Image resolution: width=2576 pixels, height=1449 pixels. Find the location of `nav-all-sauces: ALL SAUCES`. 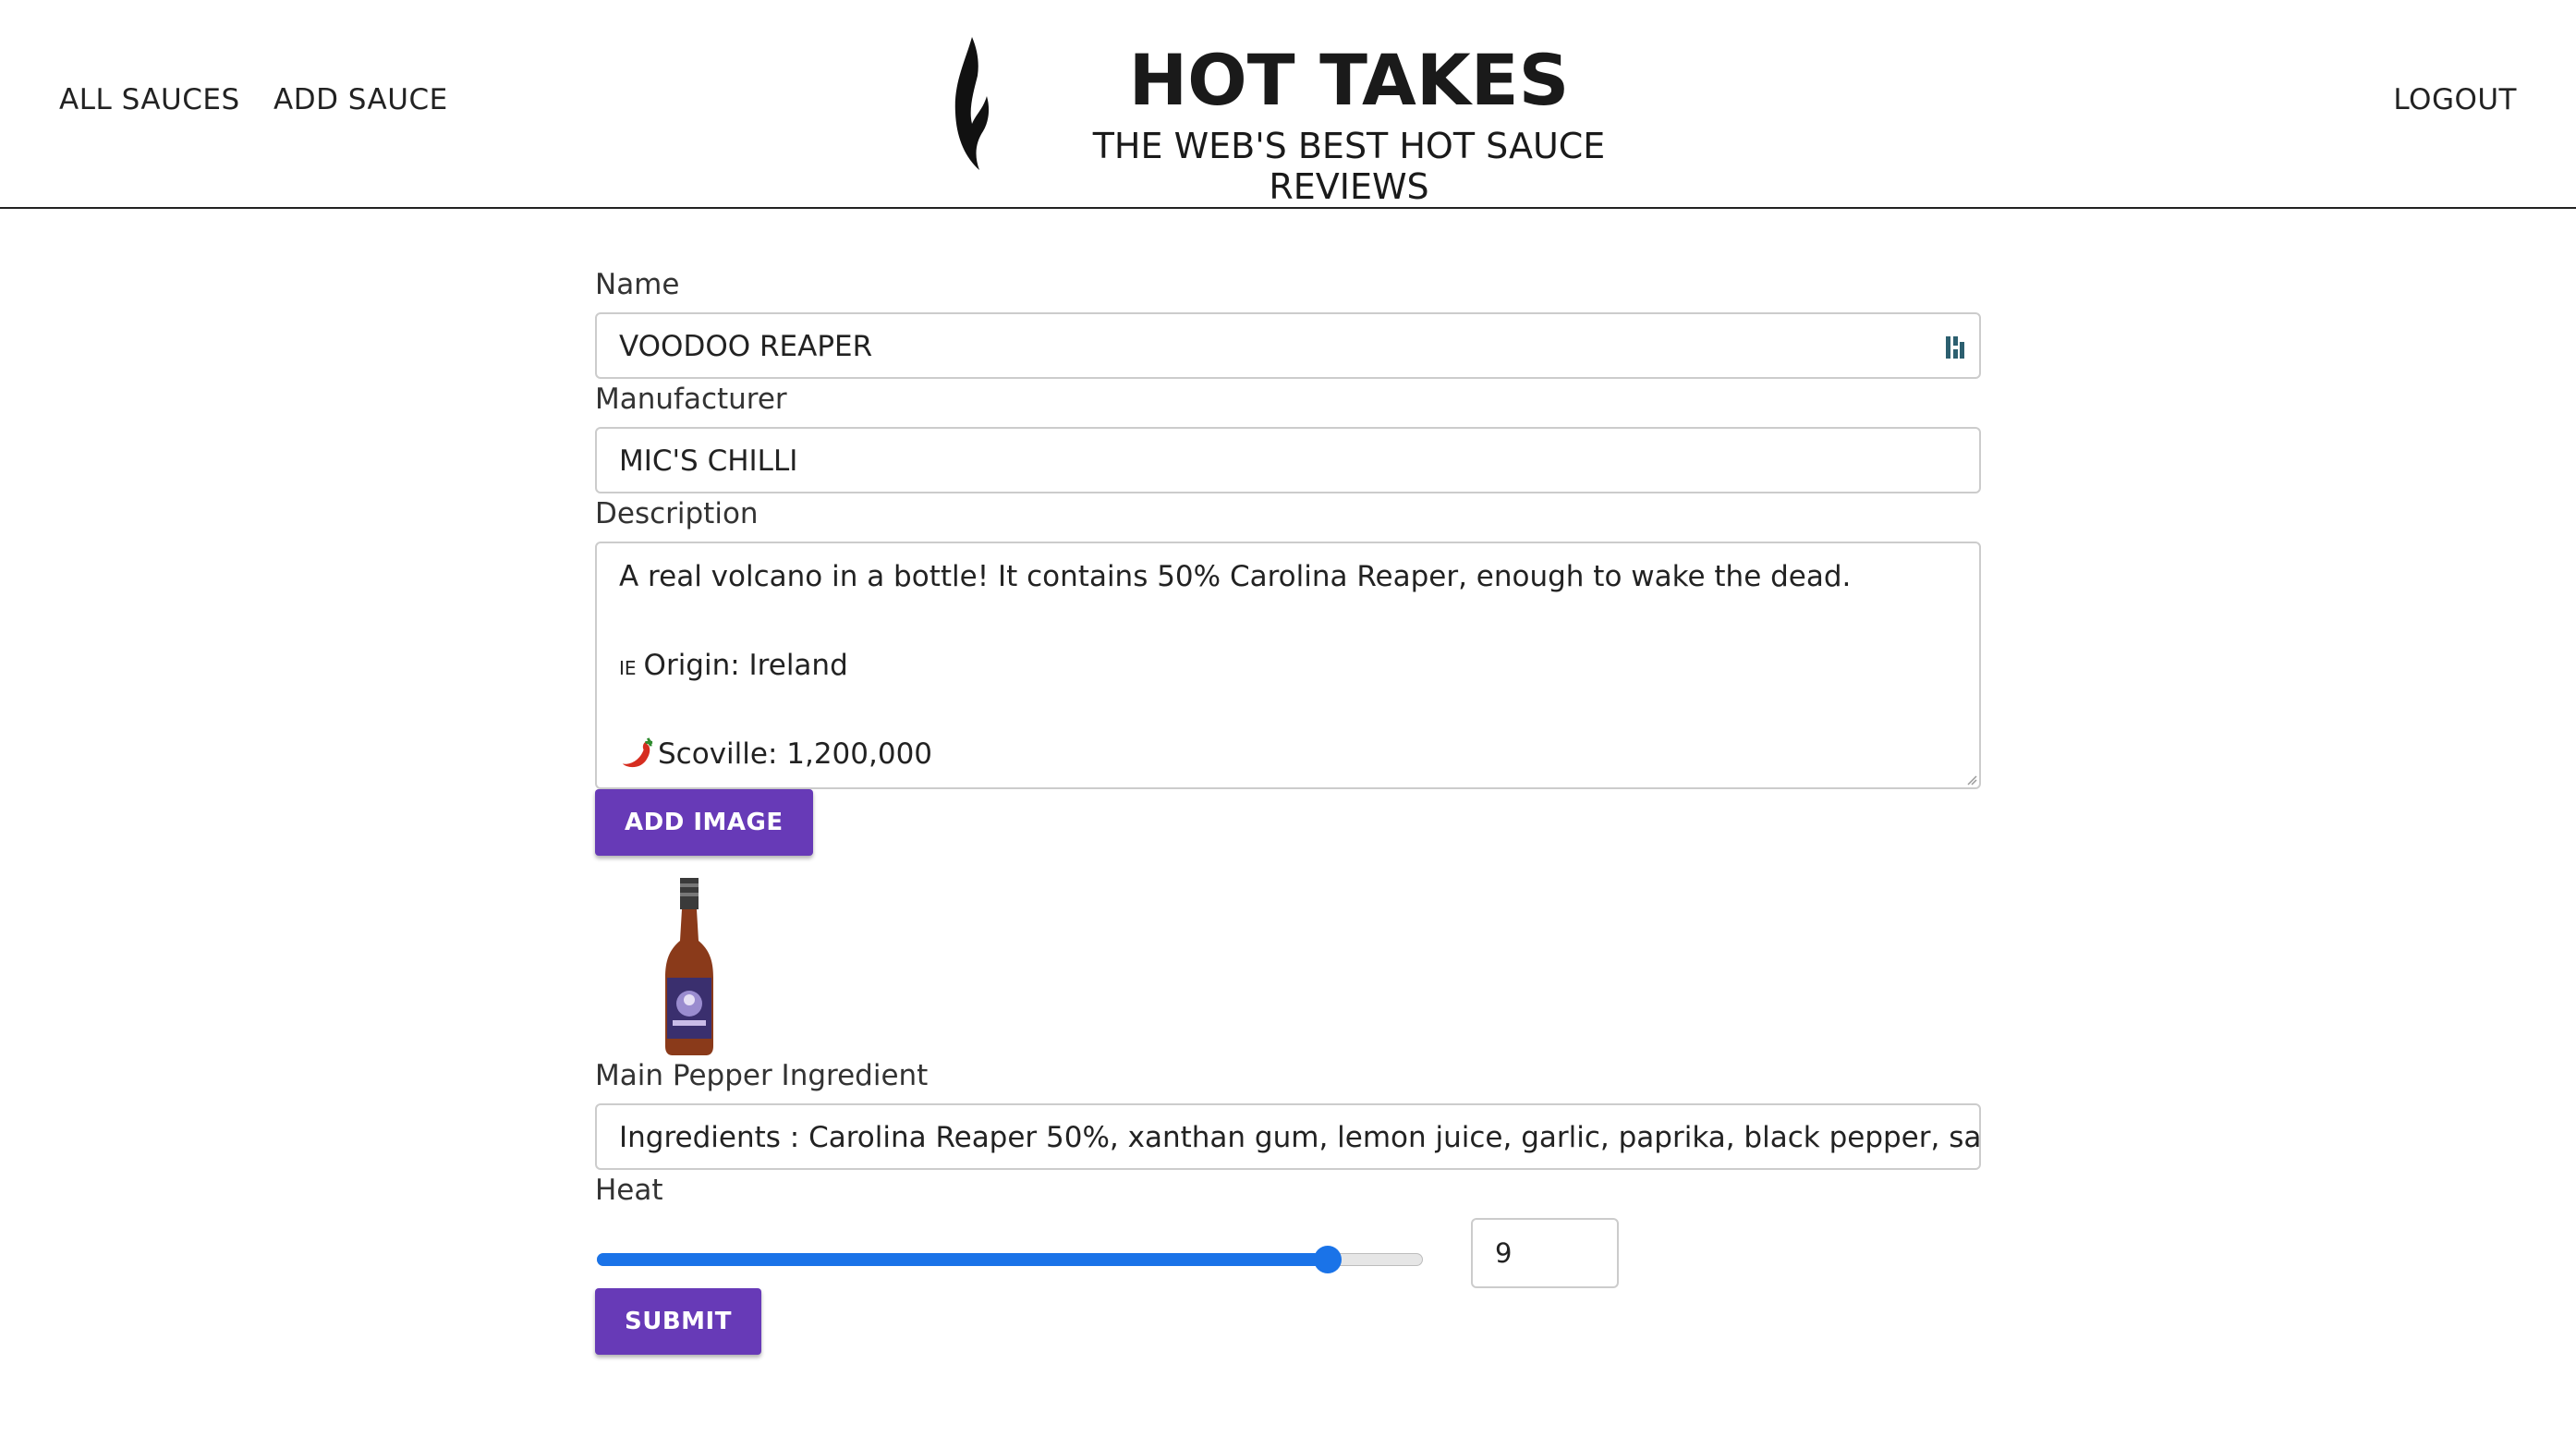

nav-all-sauces: ALL SAUCES is located at coordinates (149, 99).